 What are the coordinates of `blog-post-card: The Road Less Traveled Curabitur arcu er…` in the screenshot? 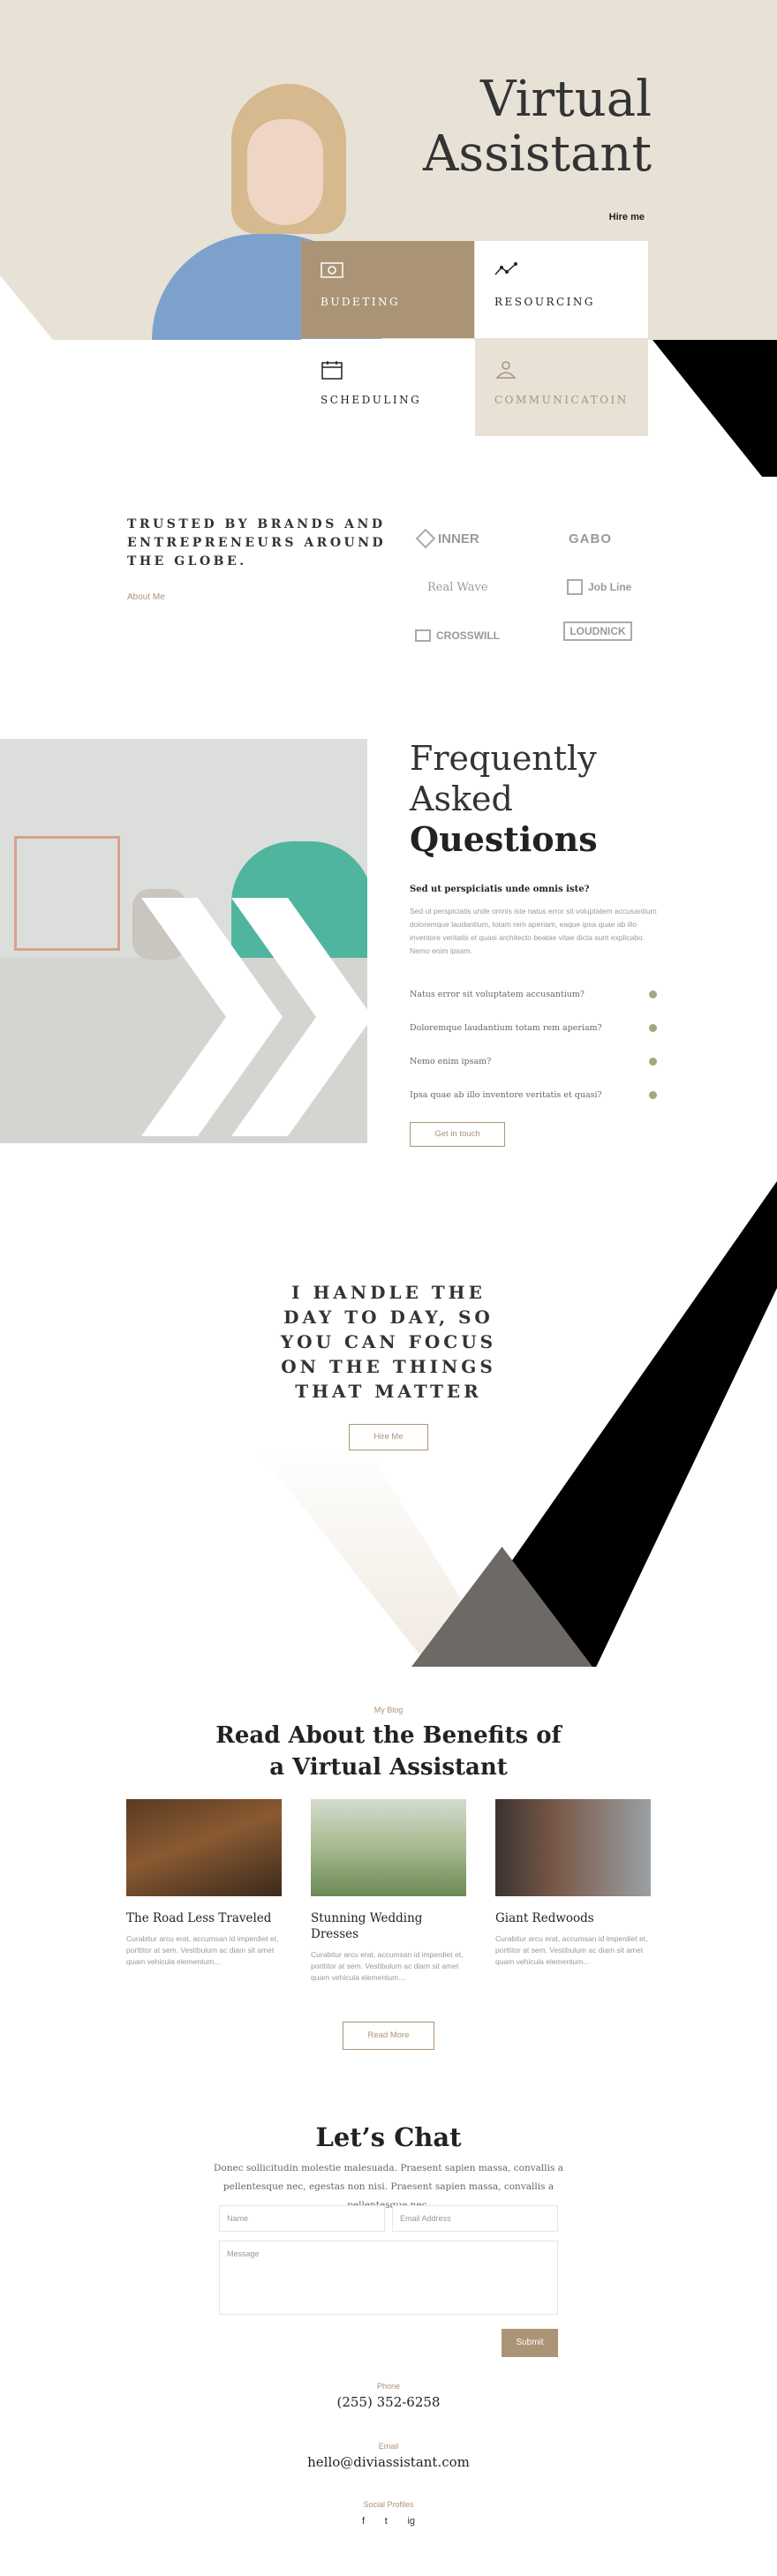 It's located at (204, 1884).